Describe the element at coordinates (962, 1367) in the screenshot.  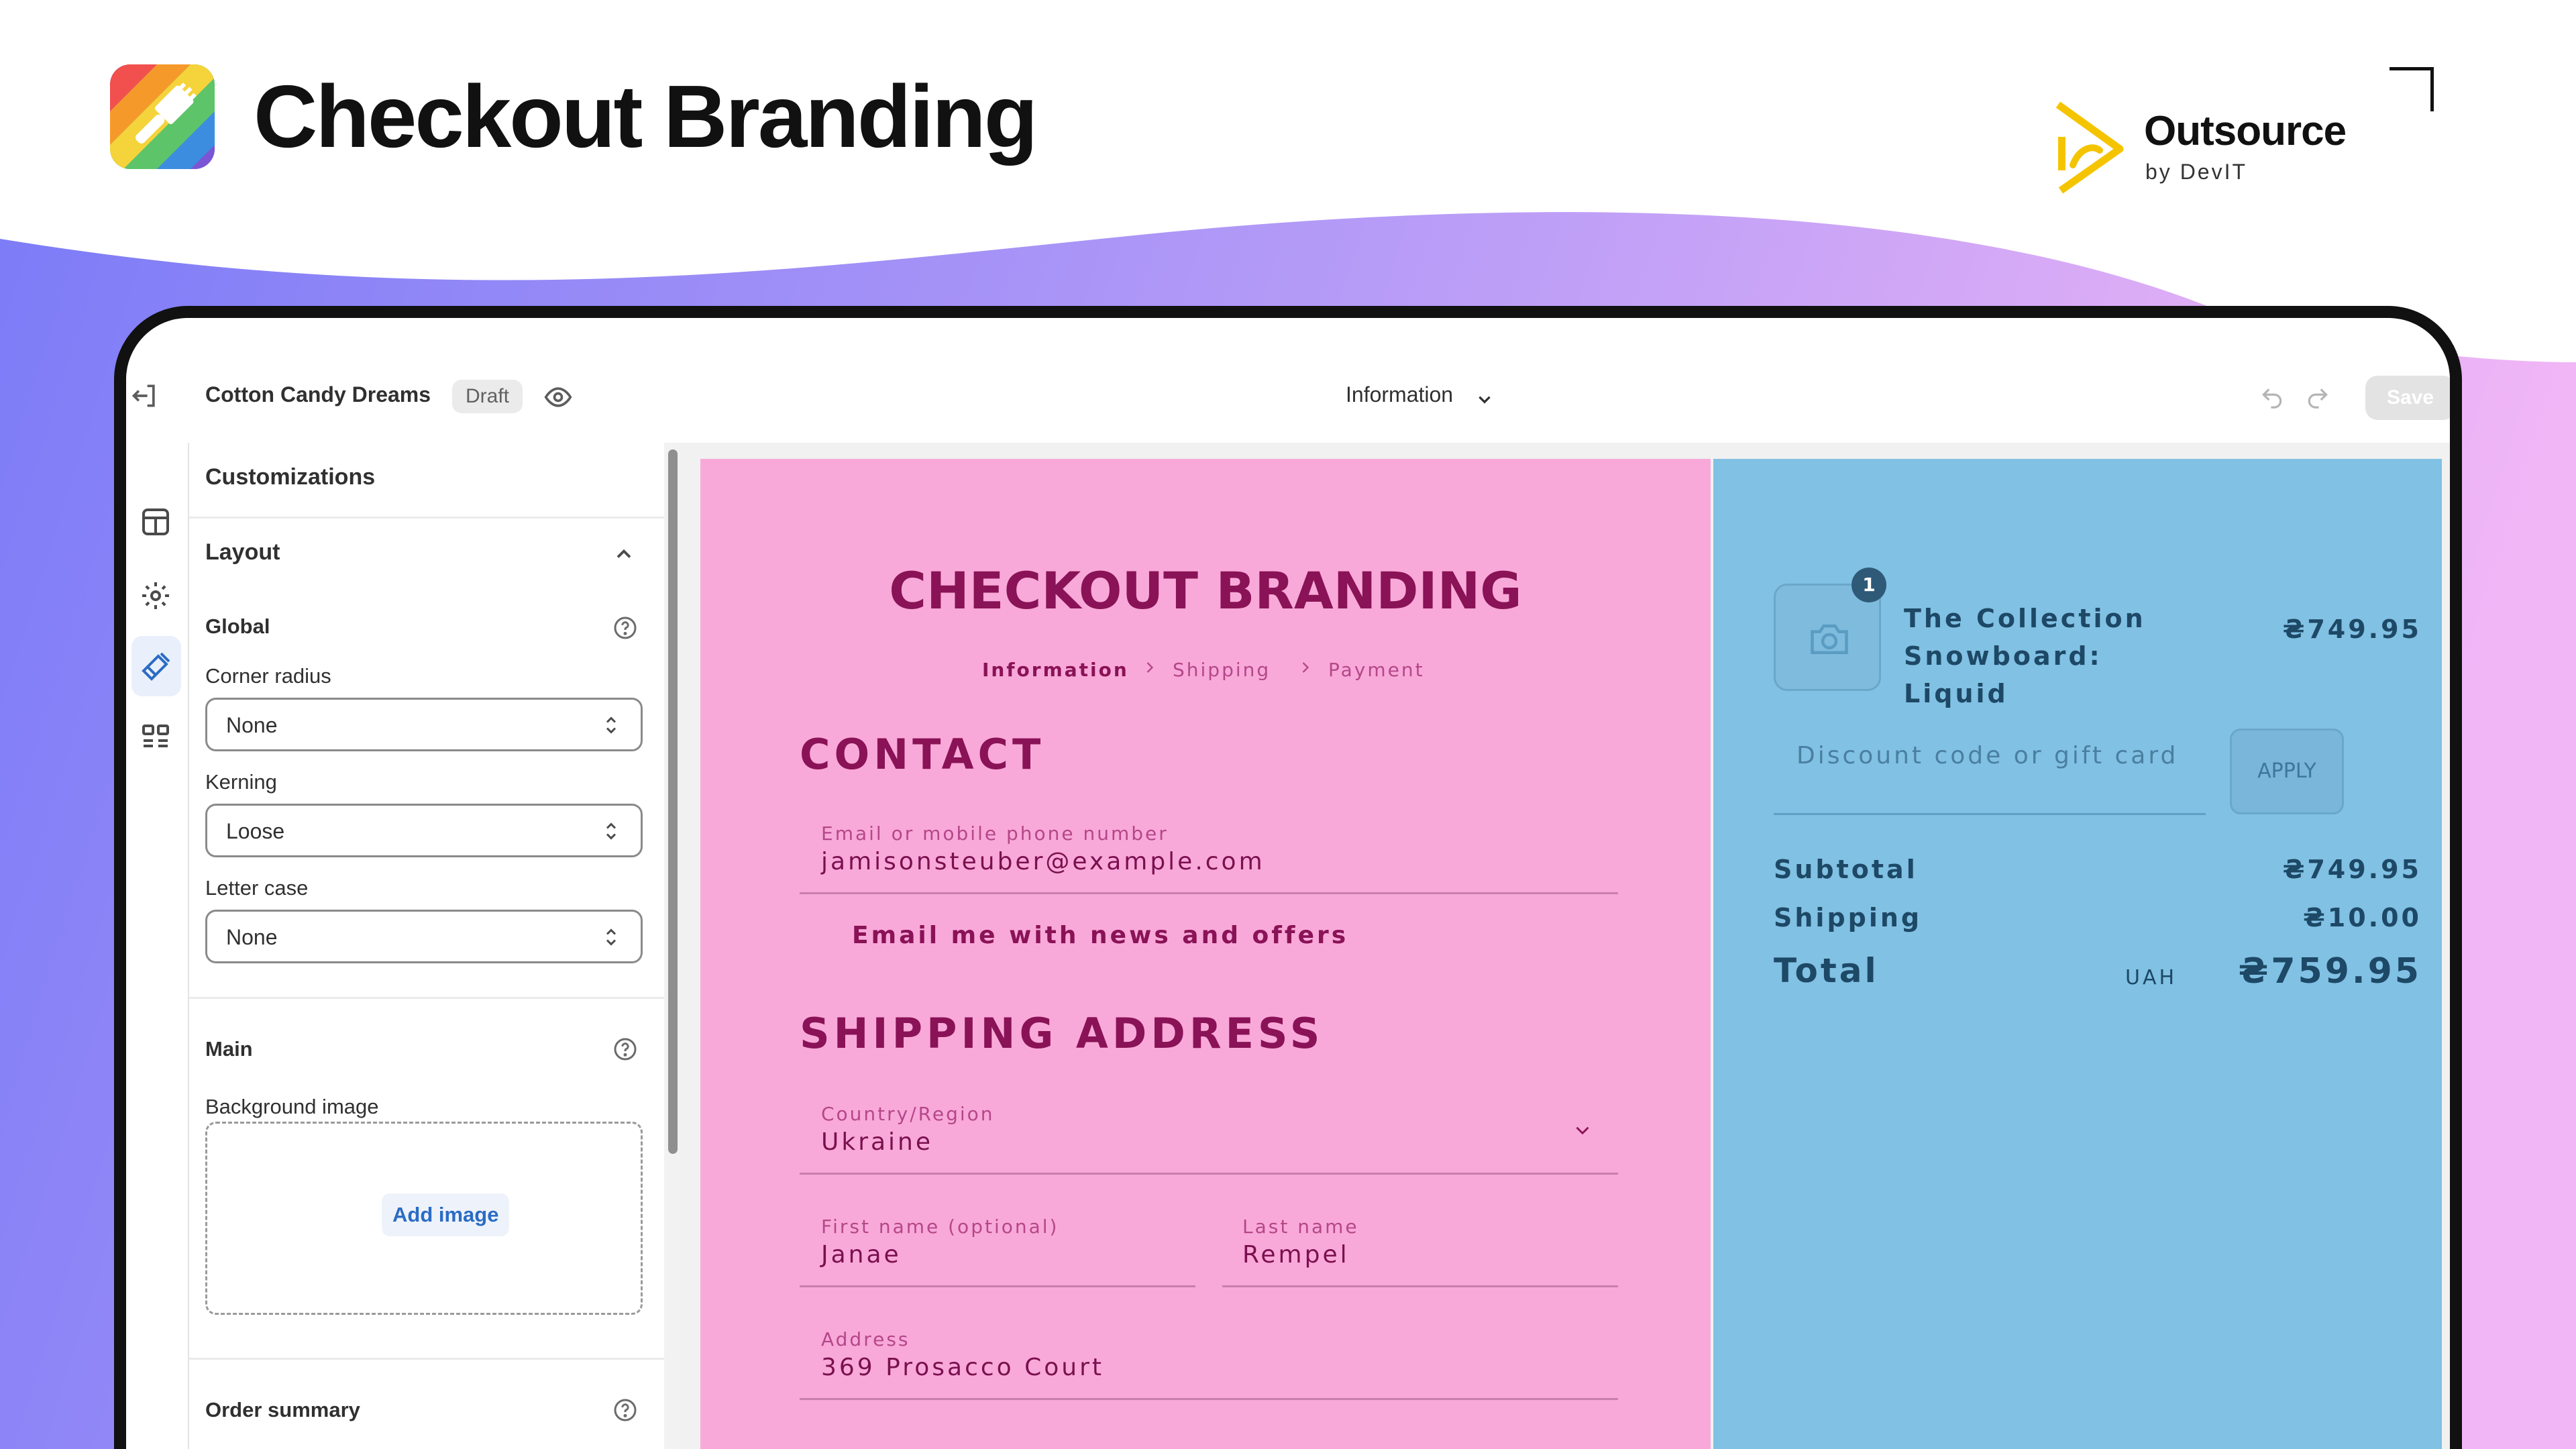
I see `address-field: 369 Prosacco Court` at that location.